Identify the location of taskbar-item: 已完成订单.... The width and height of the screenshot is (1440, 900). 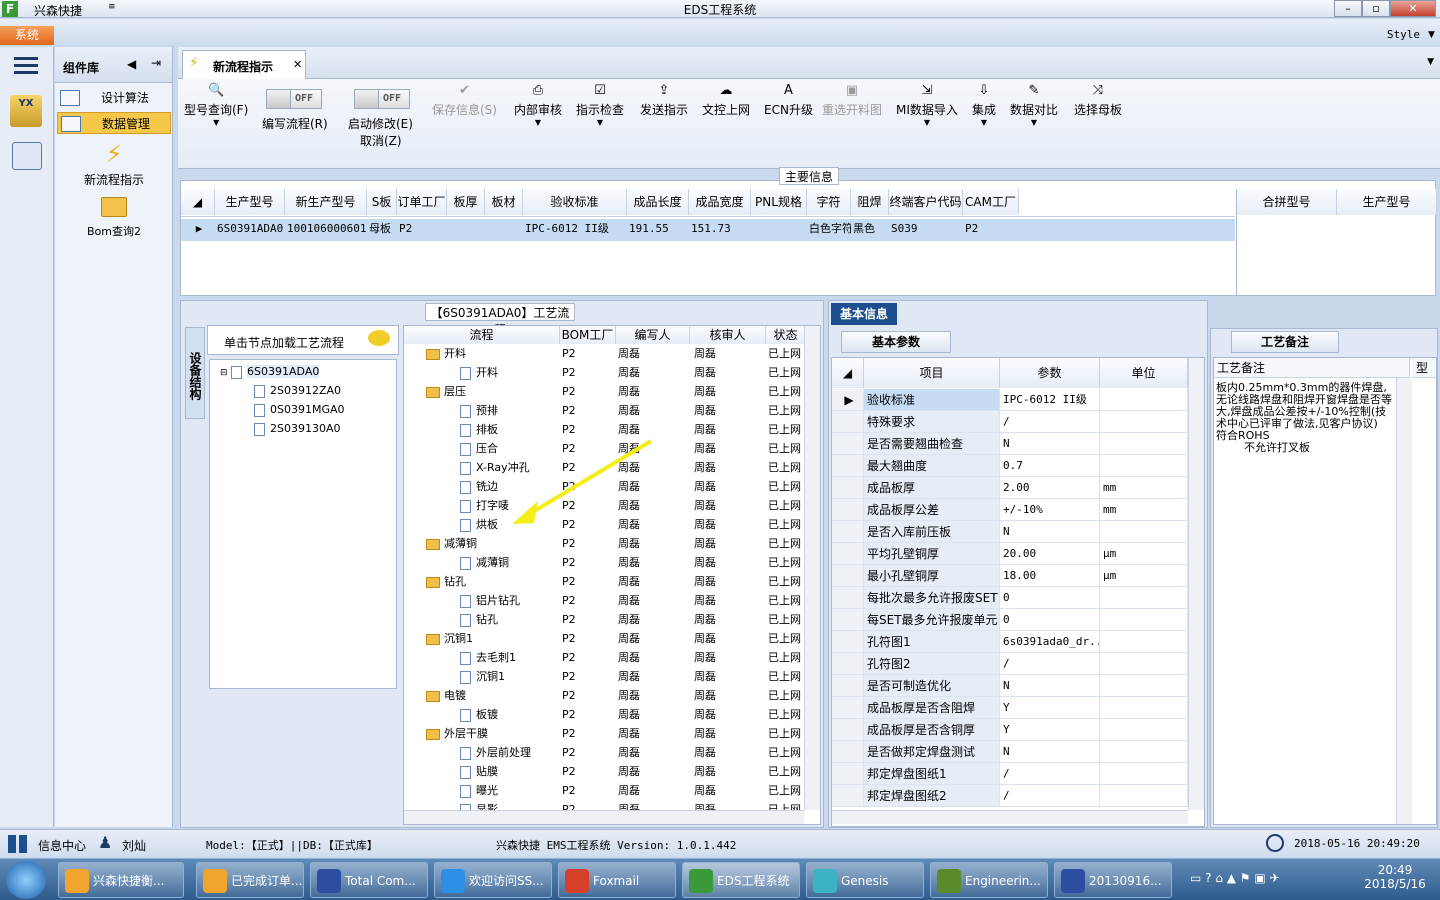
(250, 880).